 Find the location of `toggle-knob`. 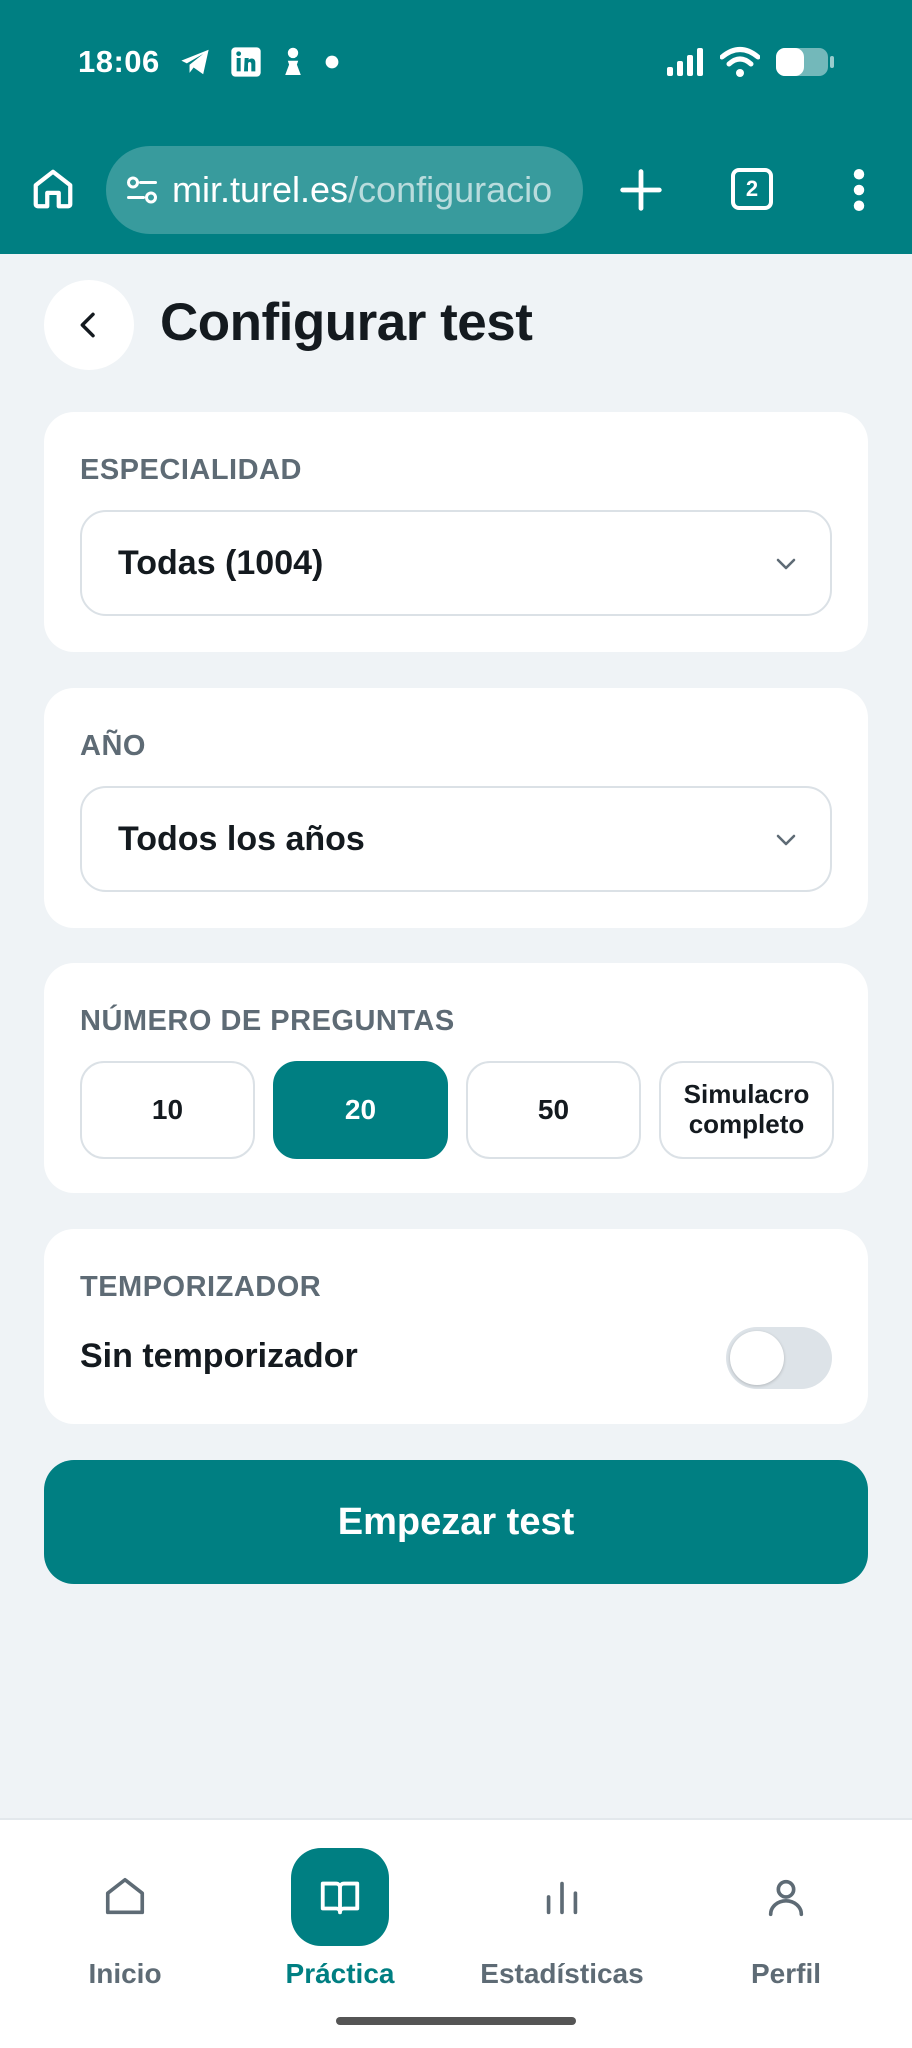

toggle-knob is located at coordinates (757, 1358).